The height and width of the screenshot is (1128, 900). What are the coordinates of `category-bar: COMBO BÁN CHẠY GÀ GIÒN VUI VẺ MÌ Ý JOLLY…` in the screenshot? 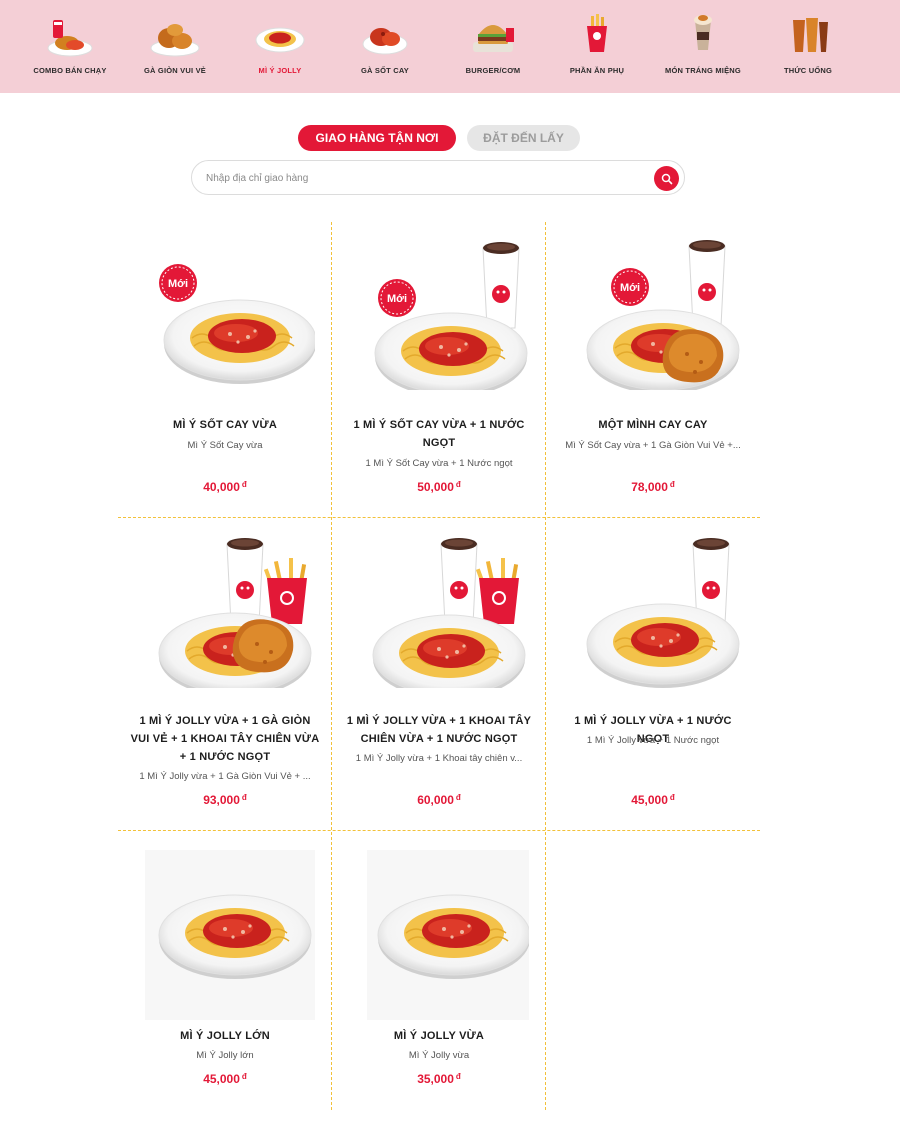 It's located at (450, 46).